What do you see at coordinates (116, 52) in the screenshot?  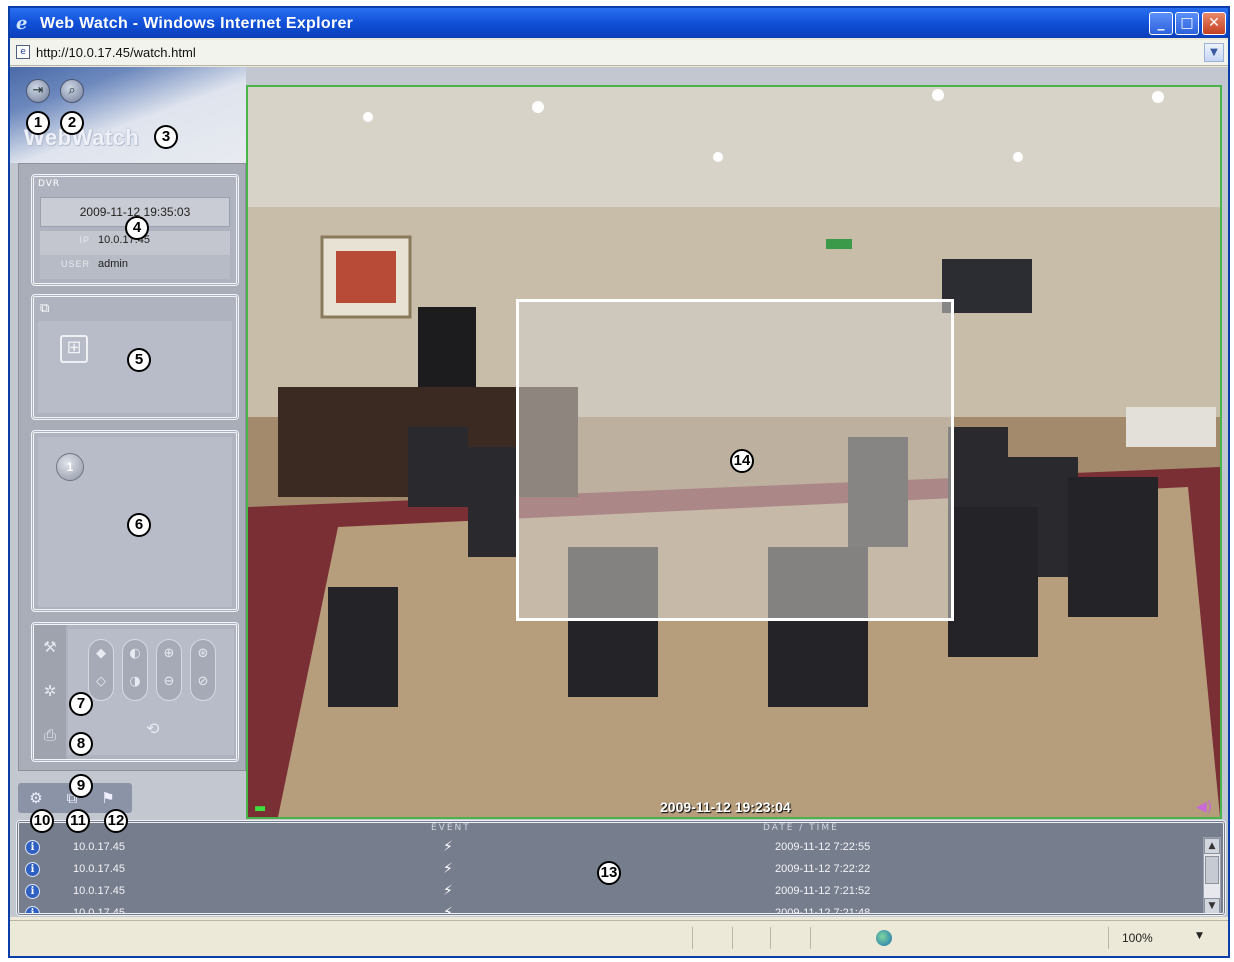 I see `url-text: http://10.0.17.45/watch.html` at bounding box center [116, 52].